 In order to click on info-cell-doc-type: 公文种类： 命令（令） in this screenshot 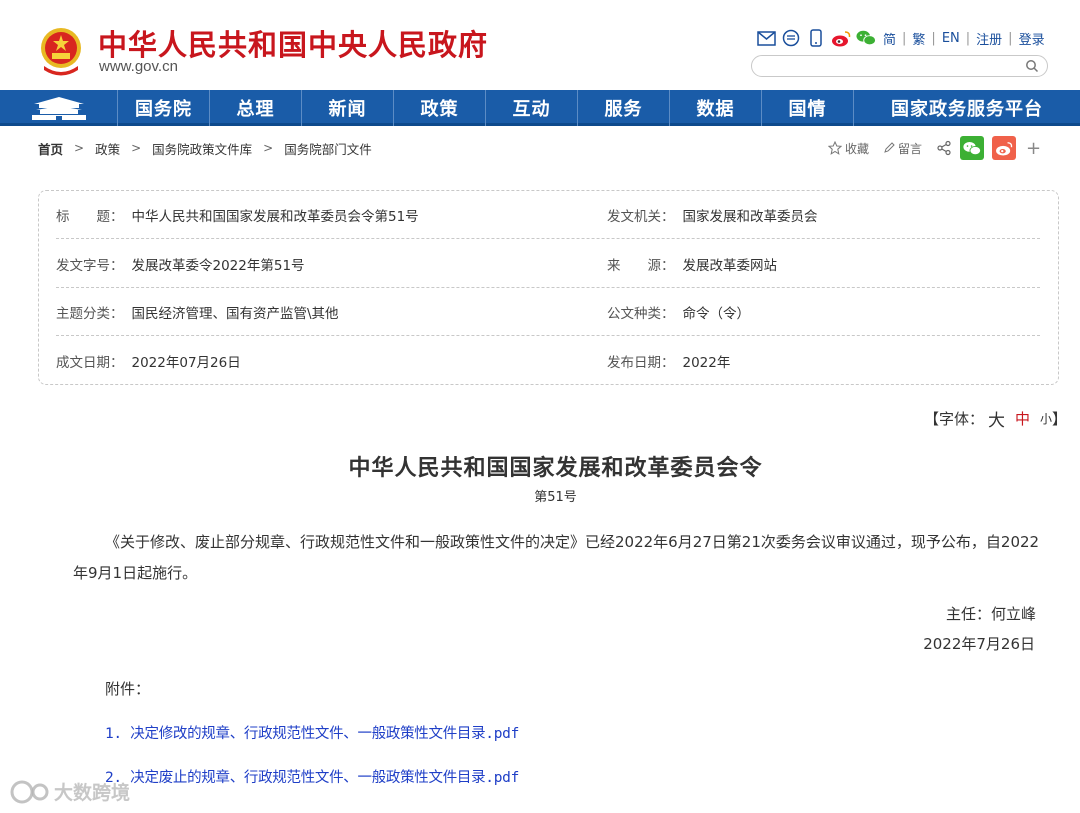, I will do `click(678, 312)`.